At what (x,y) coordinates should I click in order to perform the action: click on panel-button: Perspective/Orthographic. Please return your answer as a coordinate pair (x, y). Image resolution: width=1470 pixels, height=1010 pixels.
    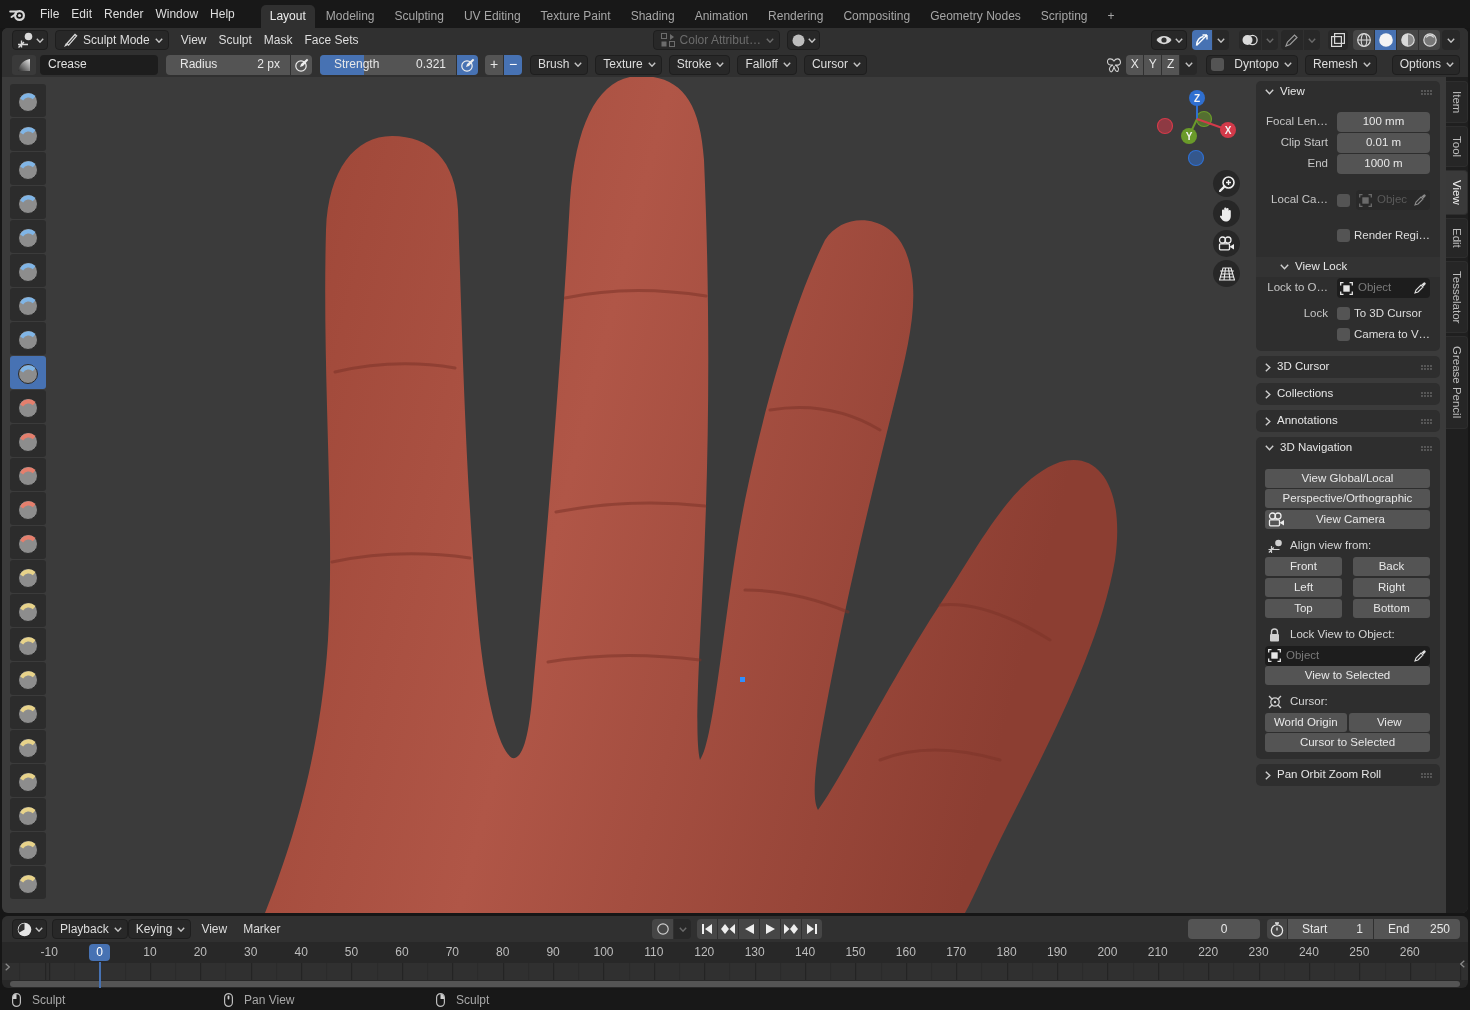
    Looking at the image, I should click on (1347, 498).